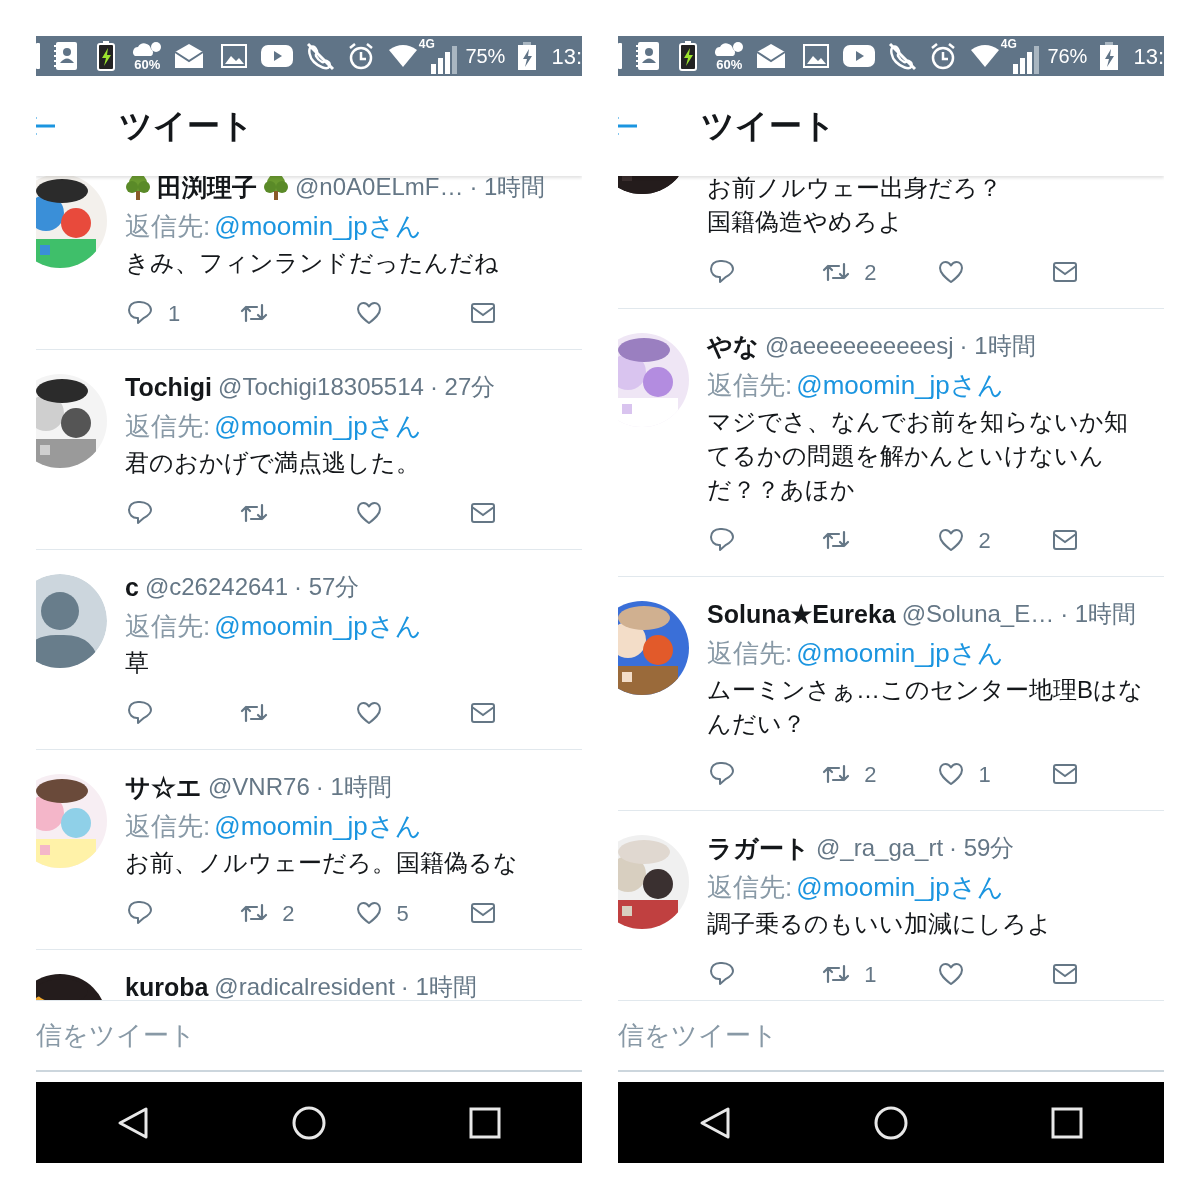  What do you see at coordinates (859, 346) in the screenshot?
I see `user-handle: @aeeeeeeeeeesj` at bounding box center [859, 346].